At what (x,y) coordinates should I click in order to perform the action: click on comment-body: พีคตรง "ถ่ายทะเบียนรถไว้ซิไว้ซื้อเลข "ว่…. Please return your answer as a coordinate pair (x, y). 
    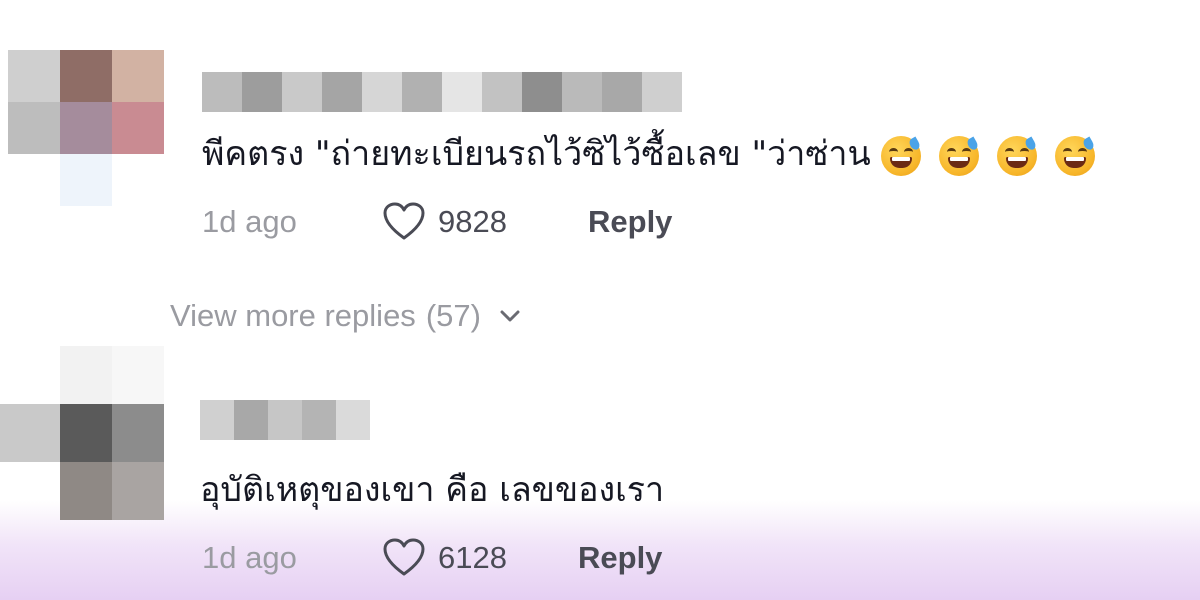
    Looking at the image, I should click on (536, 154).